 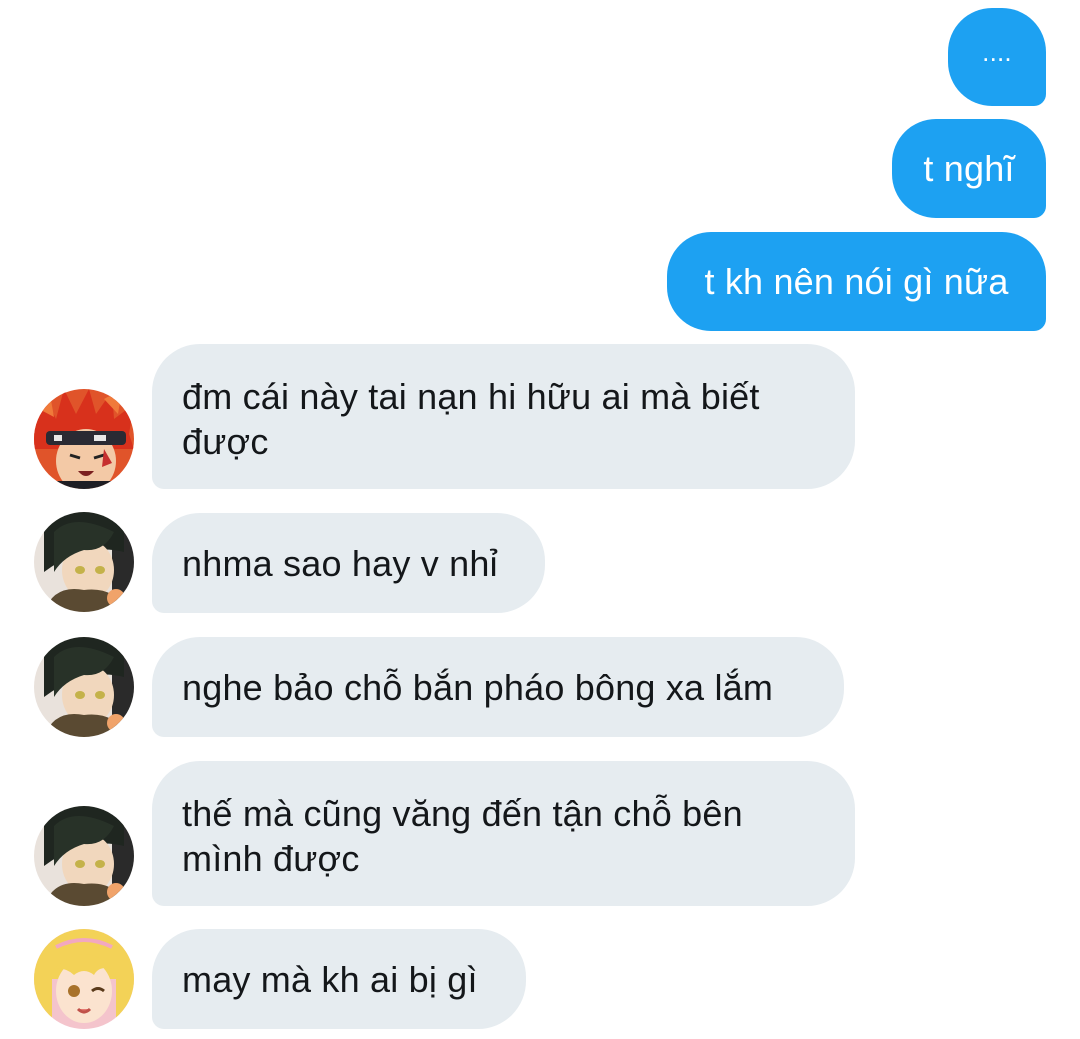 What do you see at coordinates (478, 687) in the screenshot?
I see `message-text: nghe bảo chỗ bắn pháo bông xa lắm` at bounding box center [478, 687].